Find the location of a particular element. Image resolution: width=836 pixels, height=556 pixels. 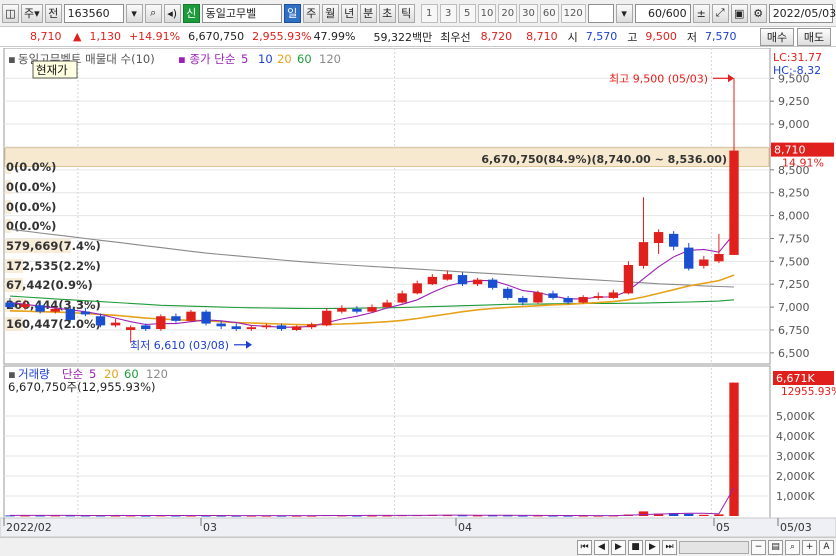

interval-20: 20 is located at coordinates (508, 13).